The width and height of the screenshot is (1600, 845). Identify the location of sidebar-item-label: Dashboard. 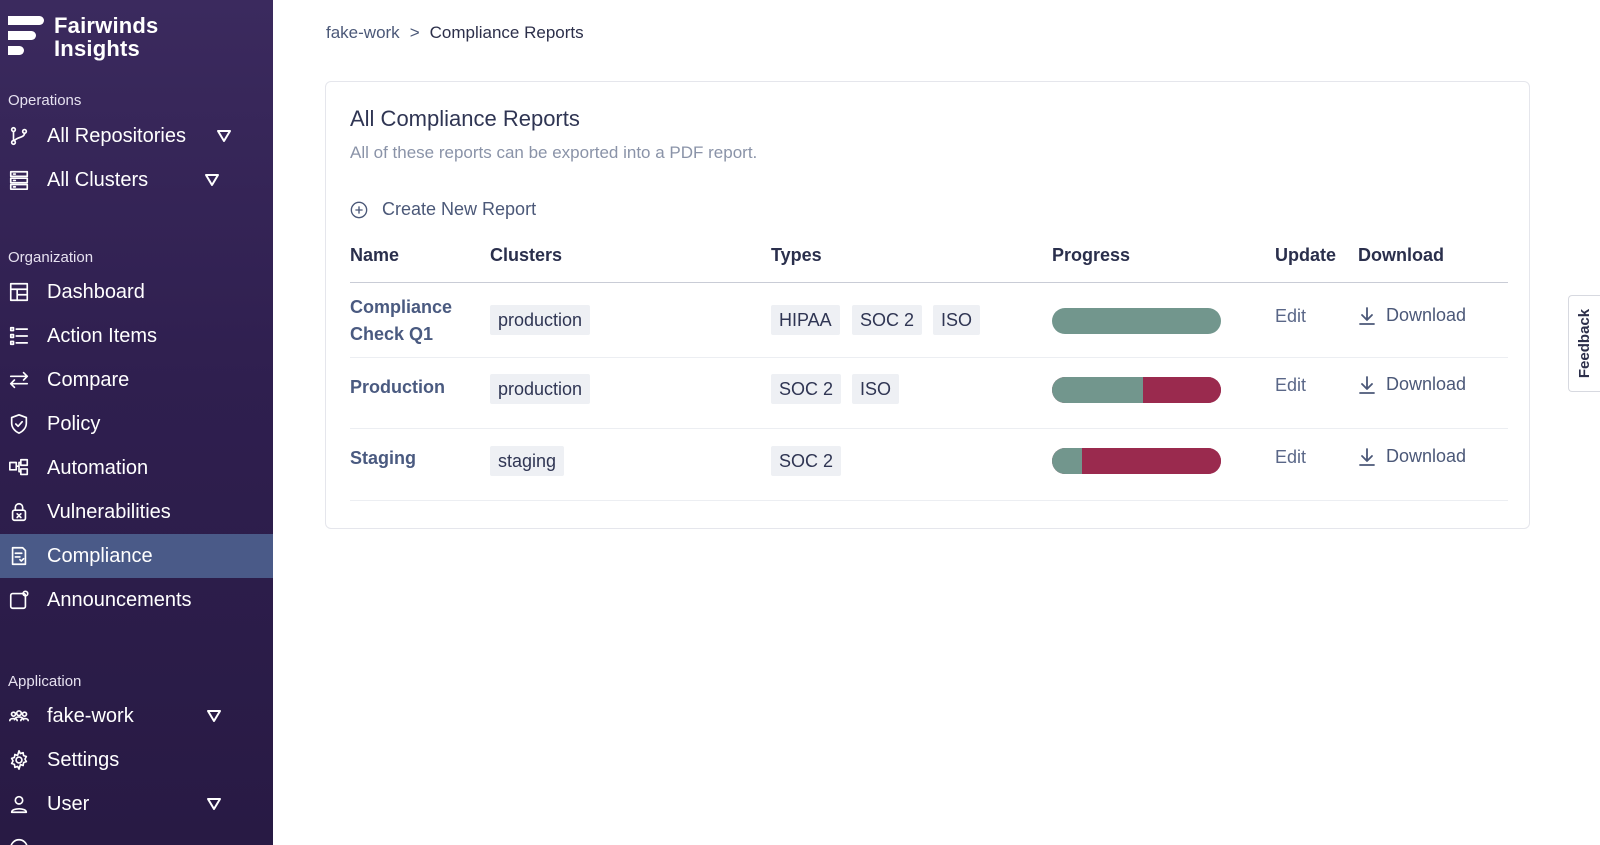
(96, 291).